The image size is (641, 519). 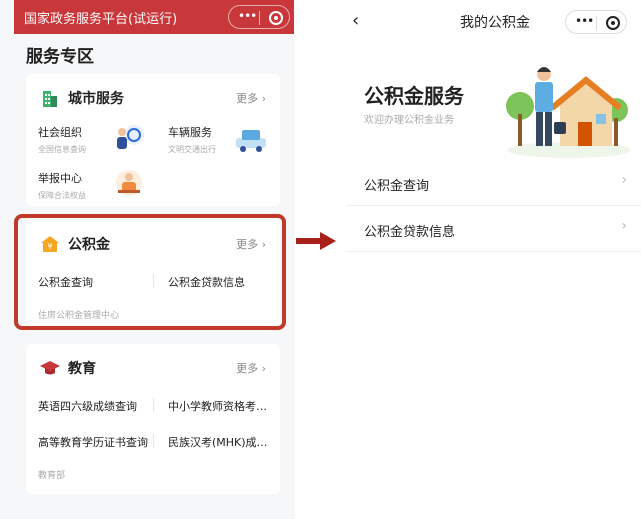 What do you see at coordinates (50, 368) in the screenshot?
I see `graduation-cap-icon` at bounding box center [50, 368].